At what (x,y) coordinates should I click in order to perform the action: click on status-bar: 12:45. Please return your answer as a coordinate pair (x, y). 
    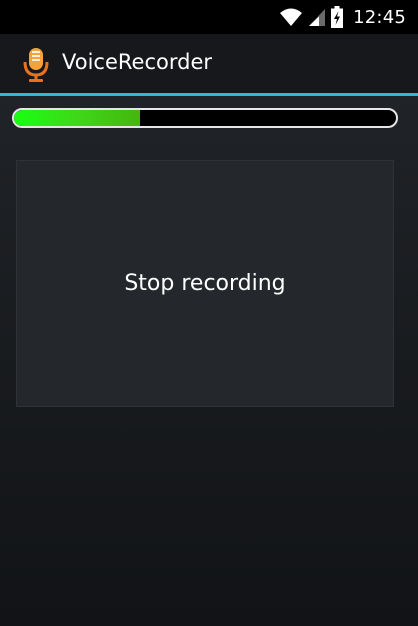
    Looking at the image, I should click on (209, 17).